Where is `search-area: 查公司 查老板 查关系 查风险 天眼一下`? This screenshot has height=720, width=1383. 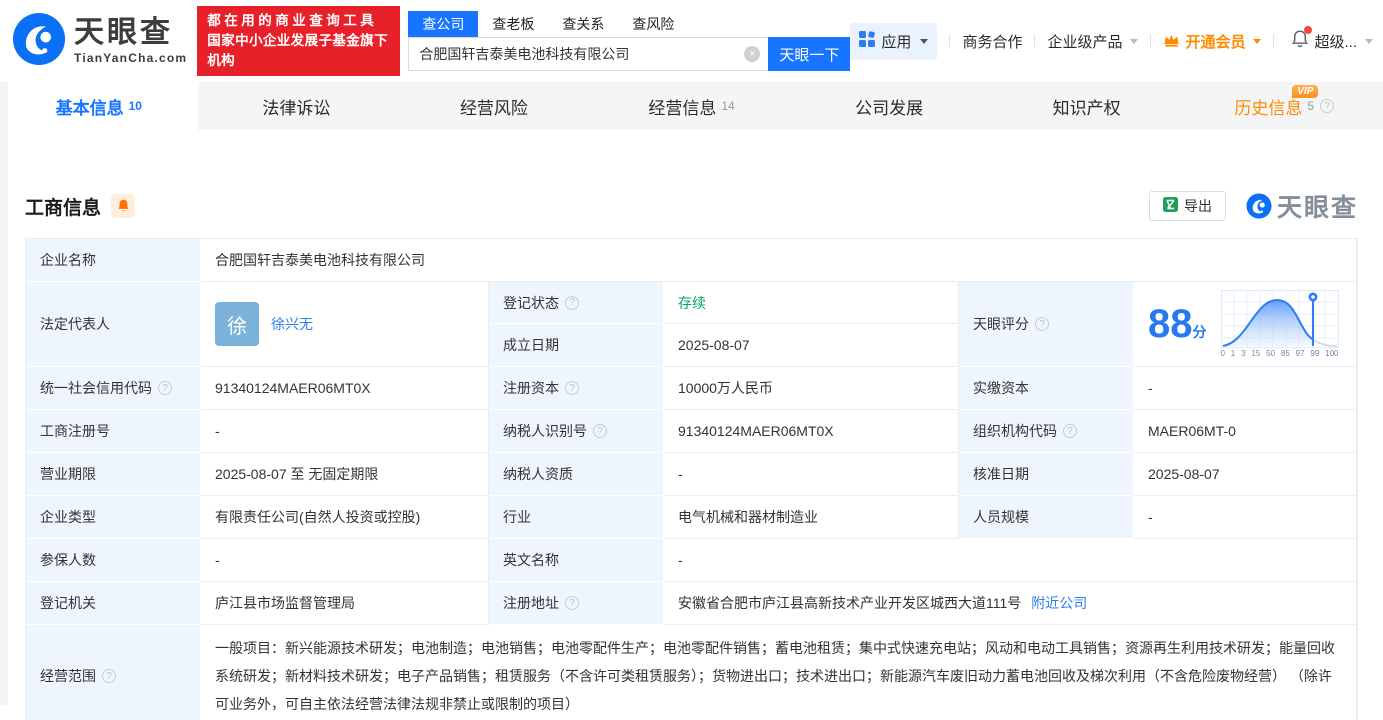 search-area: 查公司 查老板 查关系 查风险 天眼一下 is located at coordinates (629, 41).